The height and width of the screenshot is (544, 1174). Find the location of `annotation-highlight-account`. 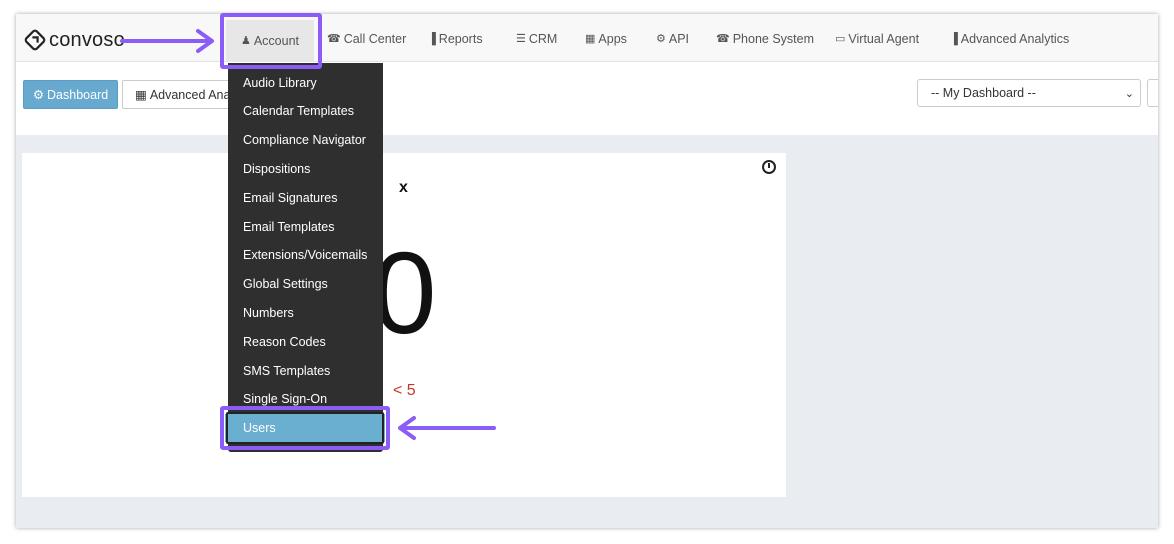

annotation-highlight-account is located at coordinates (271, 41).